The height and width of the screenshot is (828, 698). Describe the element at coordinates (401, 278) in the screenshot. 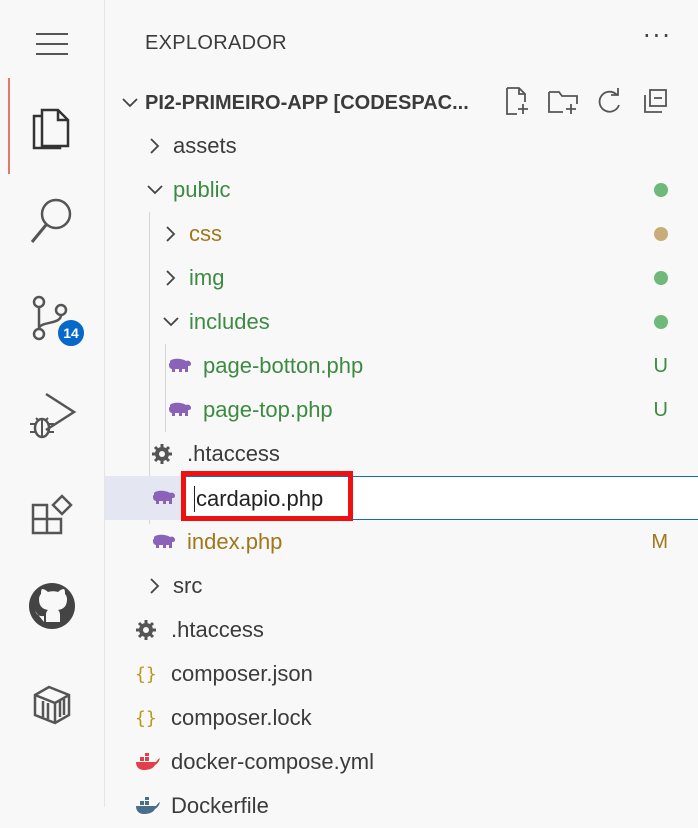

I see `tree-folder-img: img` at that location.